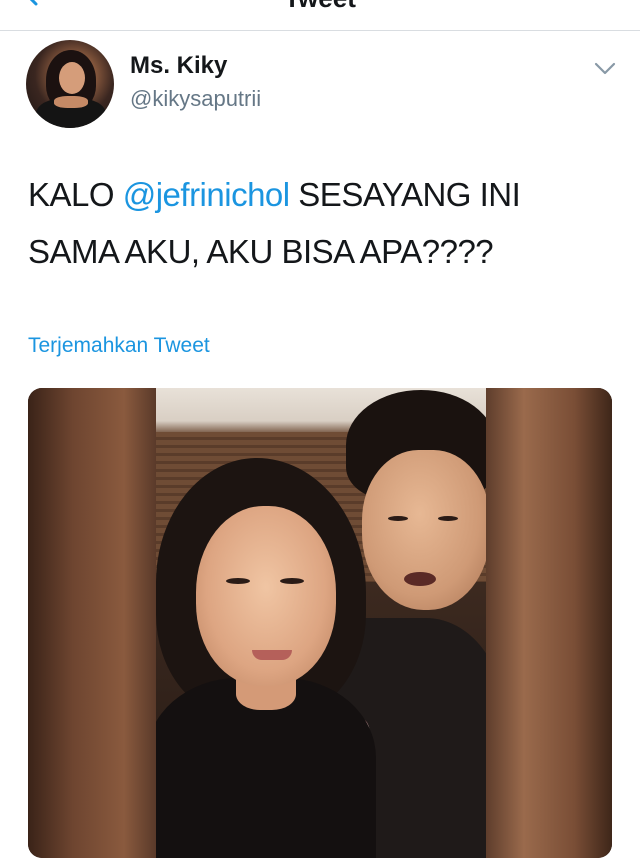 The image size is (640, 858). What do you see at coordinates (72, 78) in the screenshot?
I see `avatar-face` at bounding box center [72, 78].